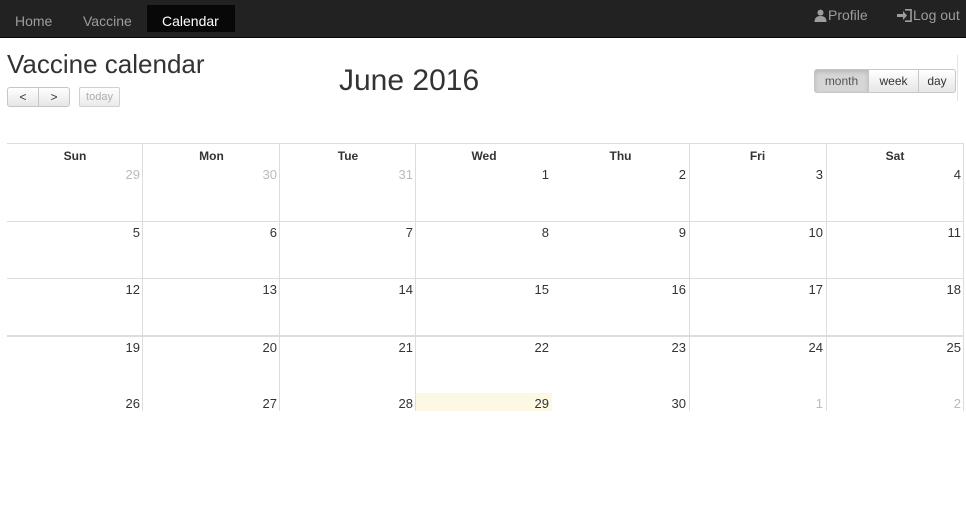  I want to click on day-cell: 20, so click(211, 364).